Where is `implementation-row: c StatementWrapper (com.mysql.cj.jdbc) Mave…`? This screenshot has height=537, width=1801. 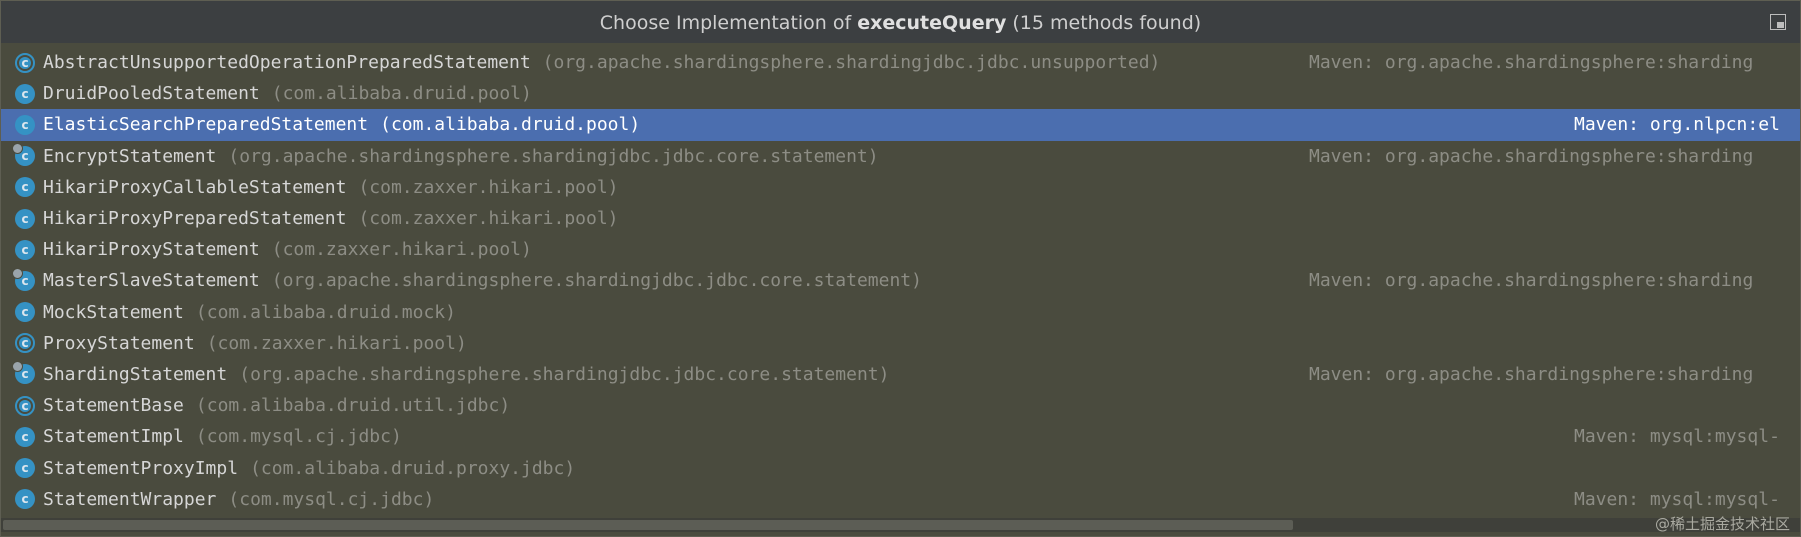
implementation-row: c StatementWrapper (com.mysql.cj.jdbc) Mave… is located at coordinates (900, 499).